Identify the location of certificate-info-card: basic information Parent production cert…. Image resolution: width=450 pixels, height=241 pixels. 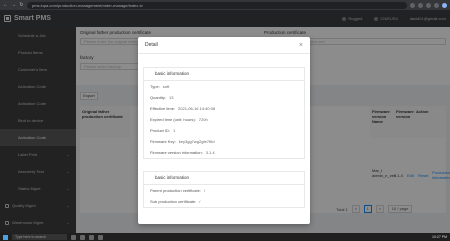
(224, 189).